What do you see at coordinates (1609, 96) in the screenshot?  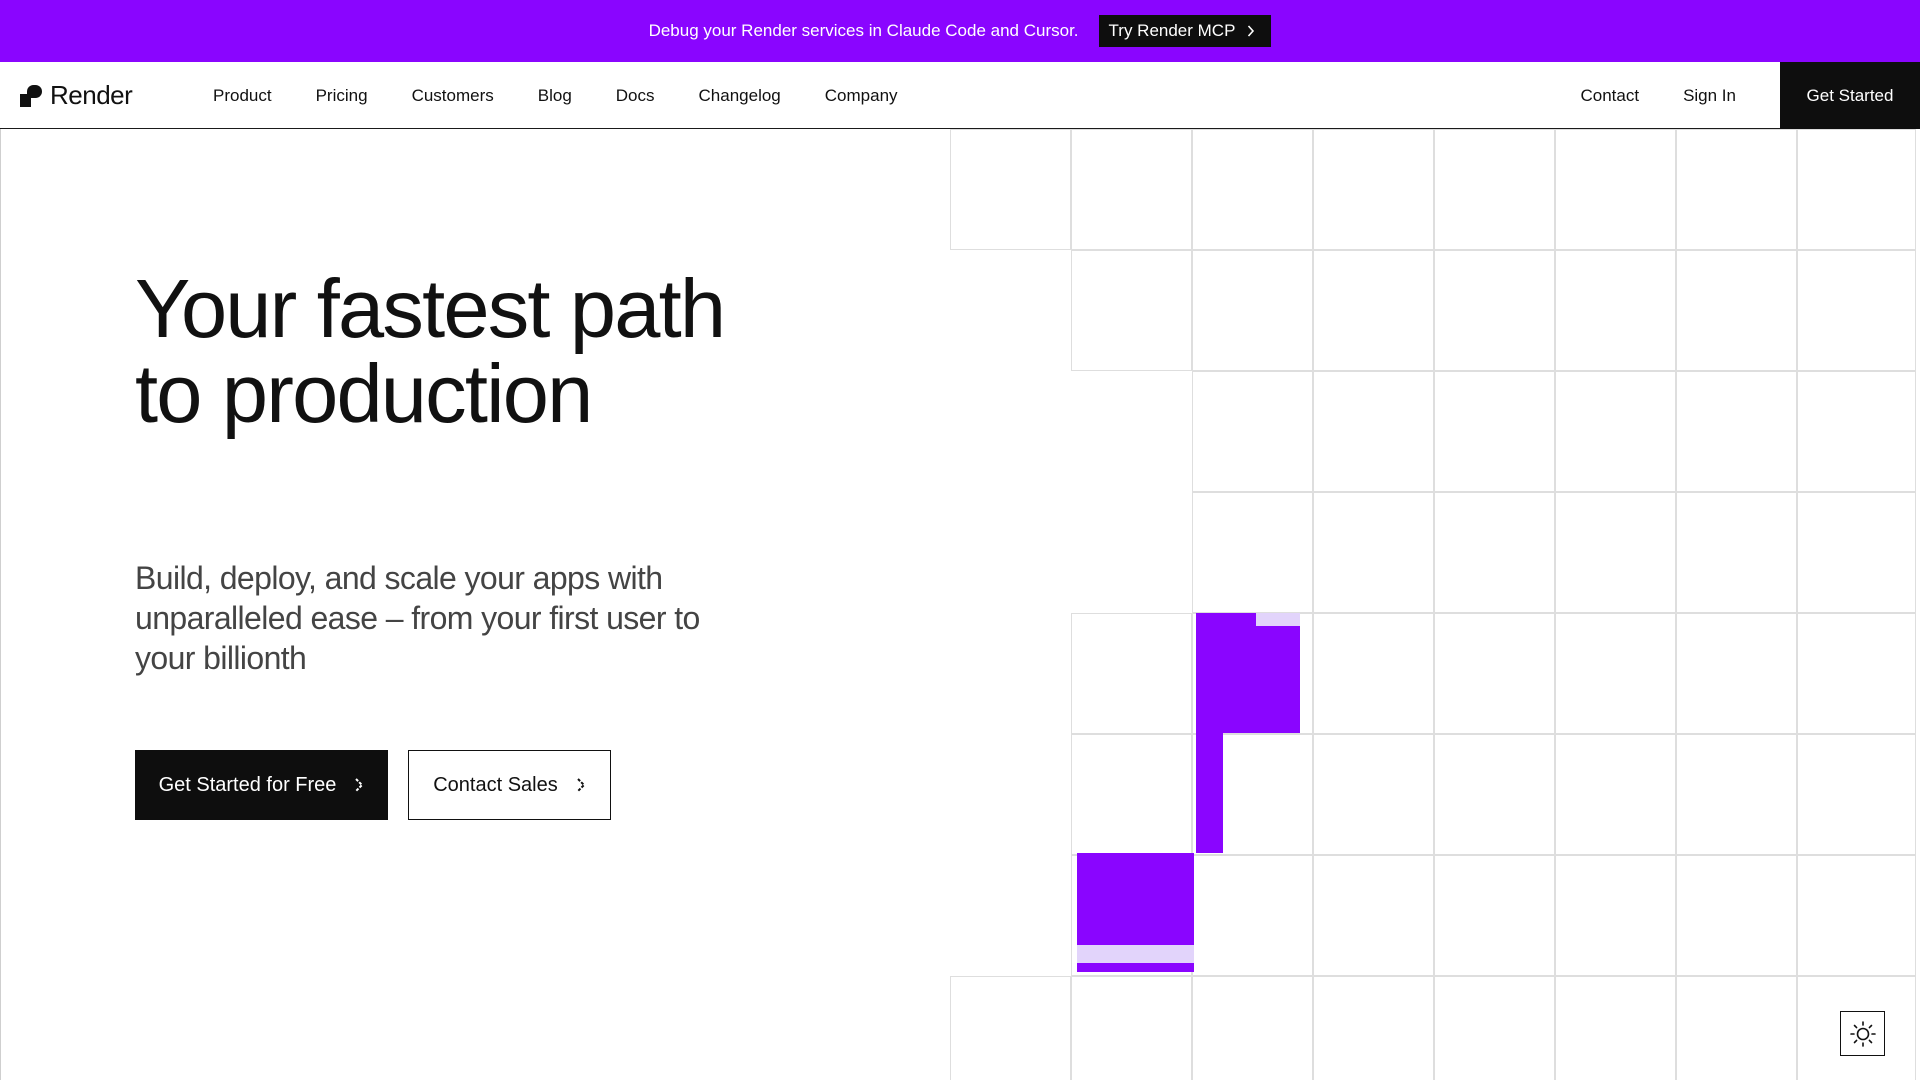 I see `nav-link-contact: Contact` at bounding box center [1609, 96].